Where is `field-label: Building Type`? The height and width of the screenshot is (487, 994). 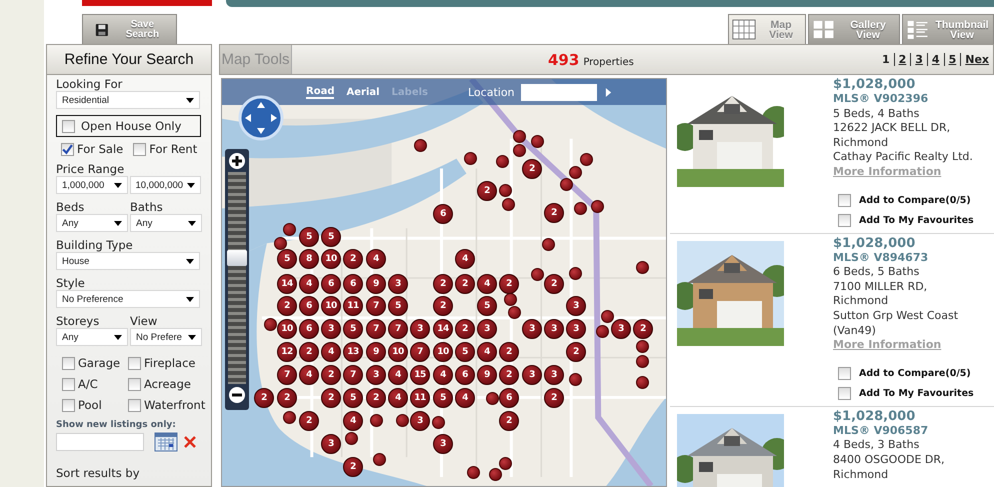
field-label: Building Type is located at coordinates (95, 245).